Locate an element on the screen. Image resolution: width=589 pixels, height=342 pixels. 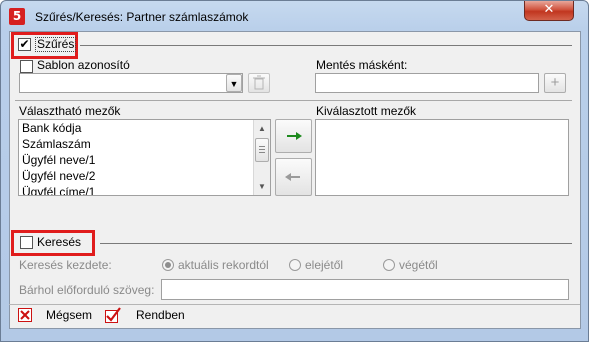
radio-from-start-label: elejétől is located at coordinates (324, 265).